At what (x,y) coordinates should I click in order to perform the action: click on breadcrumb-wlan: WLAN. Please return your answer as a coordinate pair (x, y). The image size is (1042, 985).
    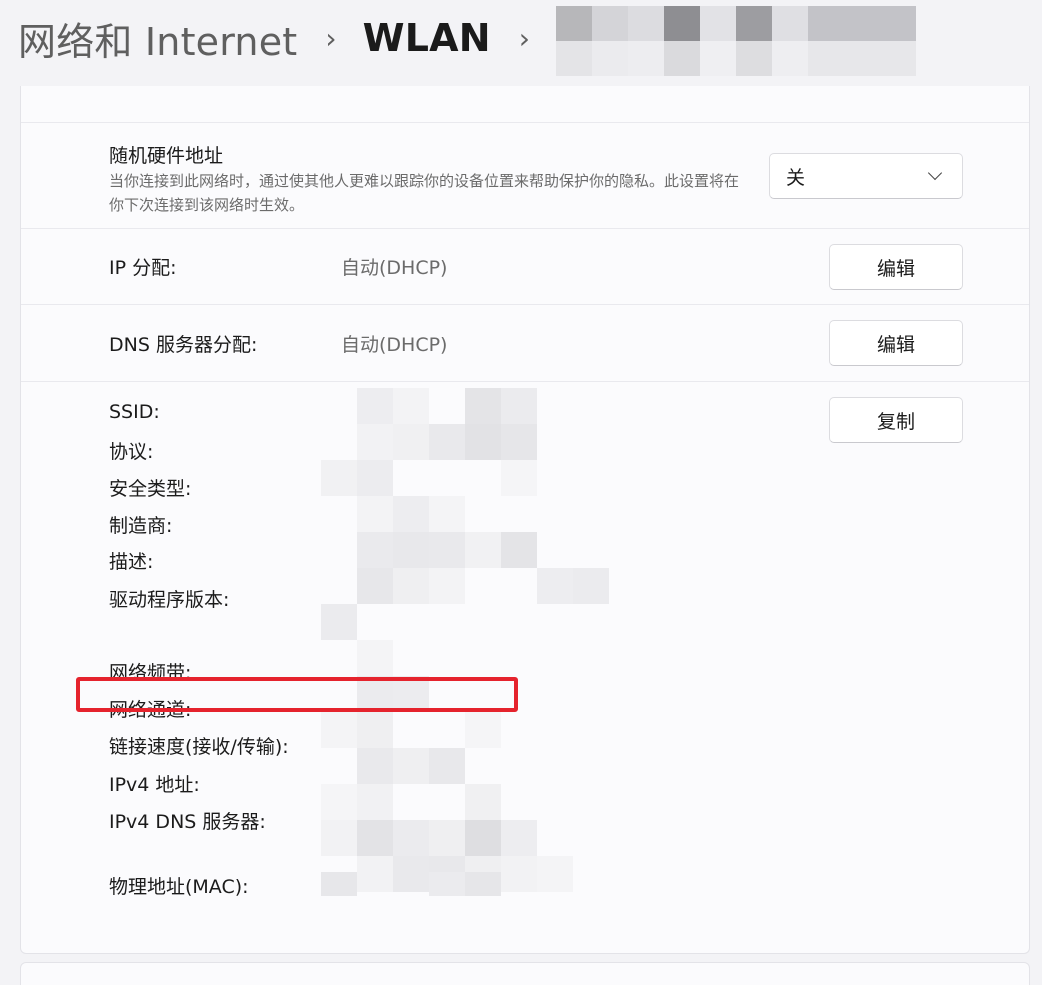
    Looking at the image, I should click on (427, 38).